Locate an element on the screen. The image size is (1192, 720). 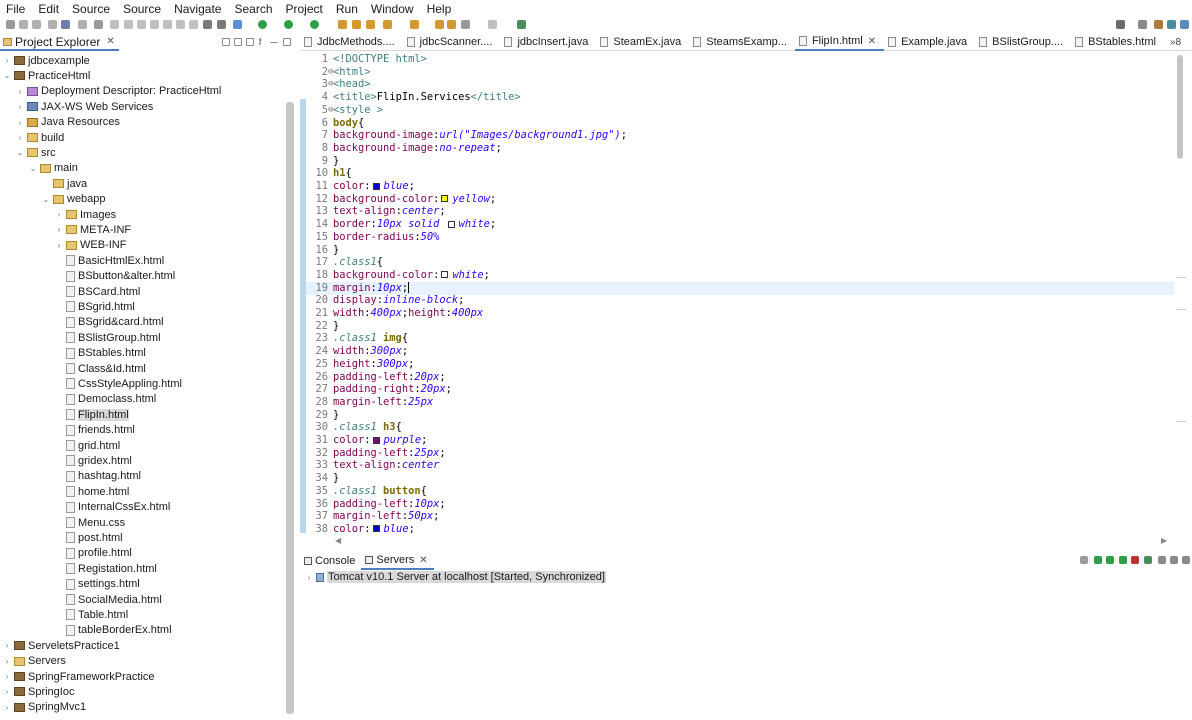
code-line: 29} is located at coordinates (740, 415).